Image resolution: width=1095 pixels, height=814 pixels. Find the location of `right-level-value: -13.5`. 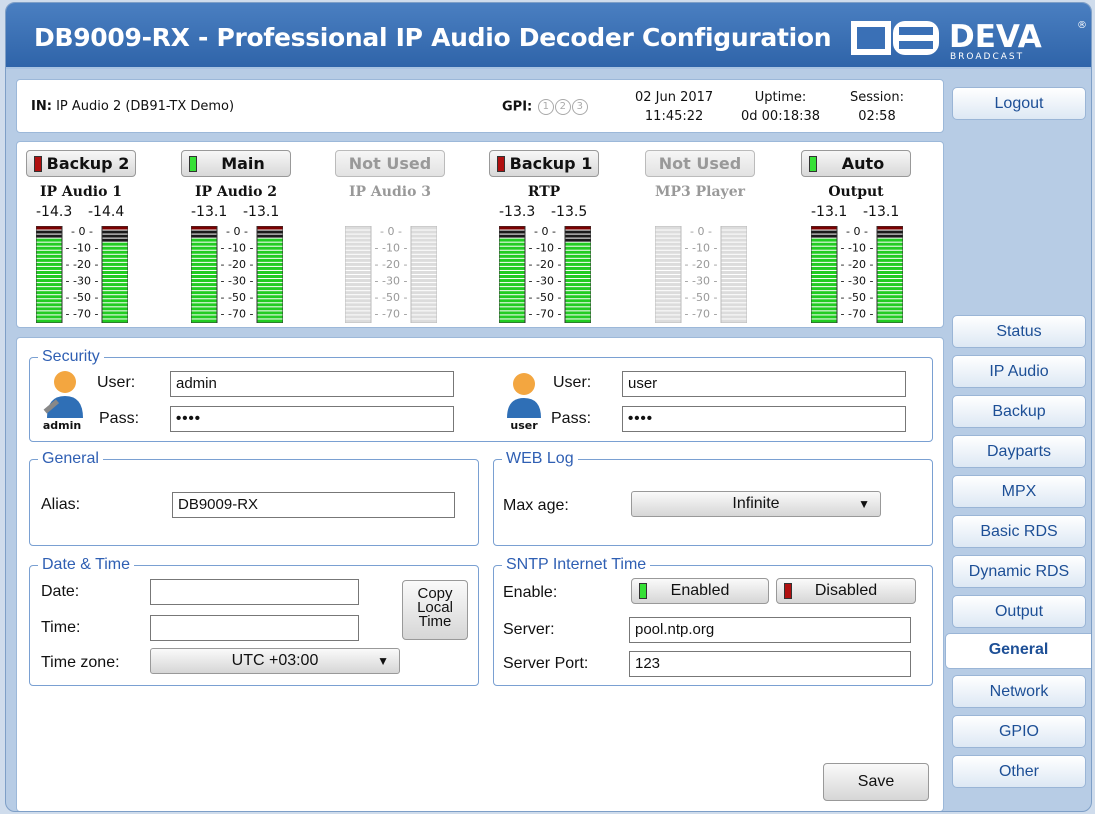

right-level-value: -13.5 is located at coordinates (569, 212).